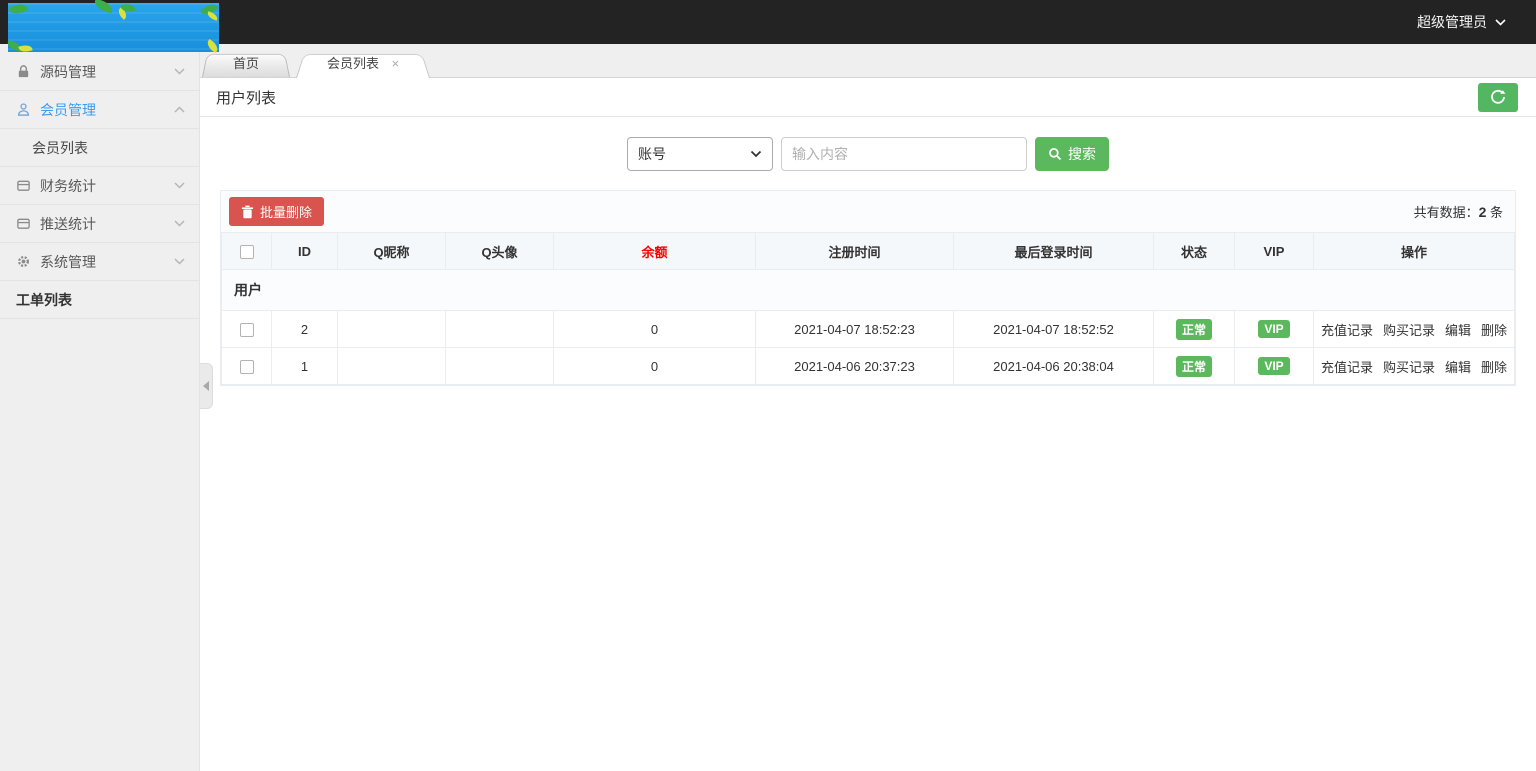 Image resolution: width=1536 pixels, height=771 pixels. Describe the element at coordinates (99, 72) in the screenshot. I see `sidebar-item-source-manage: 源码管理` at that location.